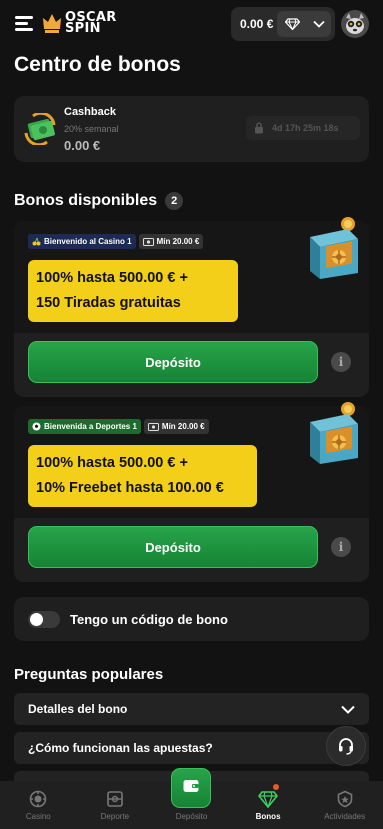 This screenshot has height=829, width=383. I want to click on bonus-type-tag: Bienvenida a Deportes 1, so click(84, 426).